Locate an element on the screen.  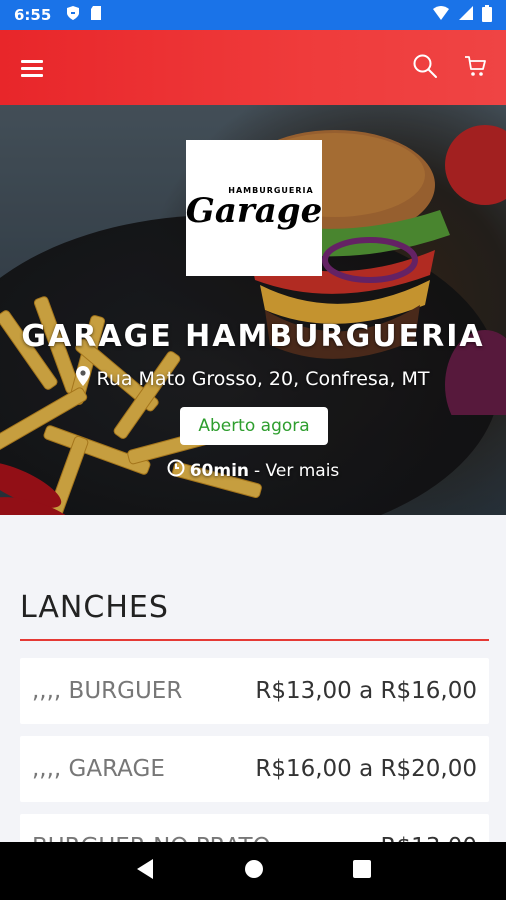
status-bar: 6:55 is located at coordinates (253, 15).